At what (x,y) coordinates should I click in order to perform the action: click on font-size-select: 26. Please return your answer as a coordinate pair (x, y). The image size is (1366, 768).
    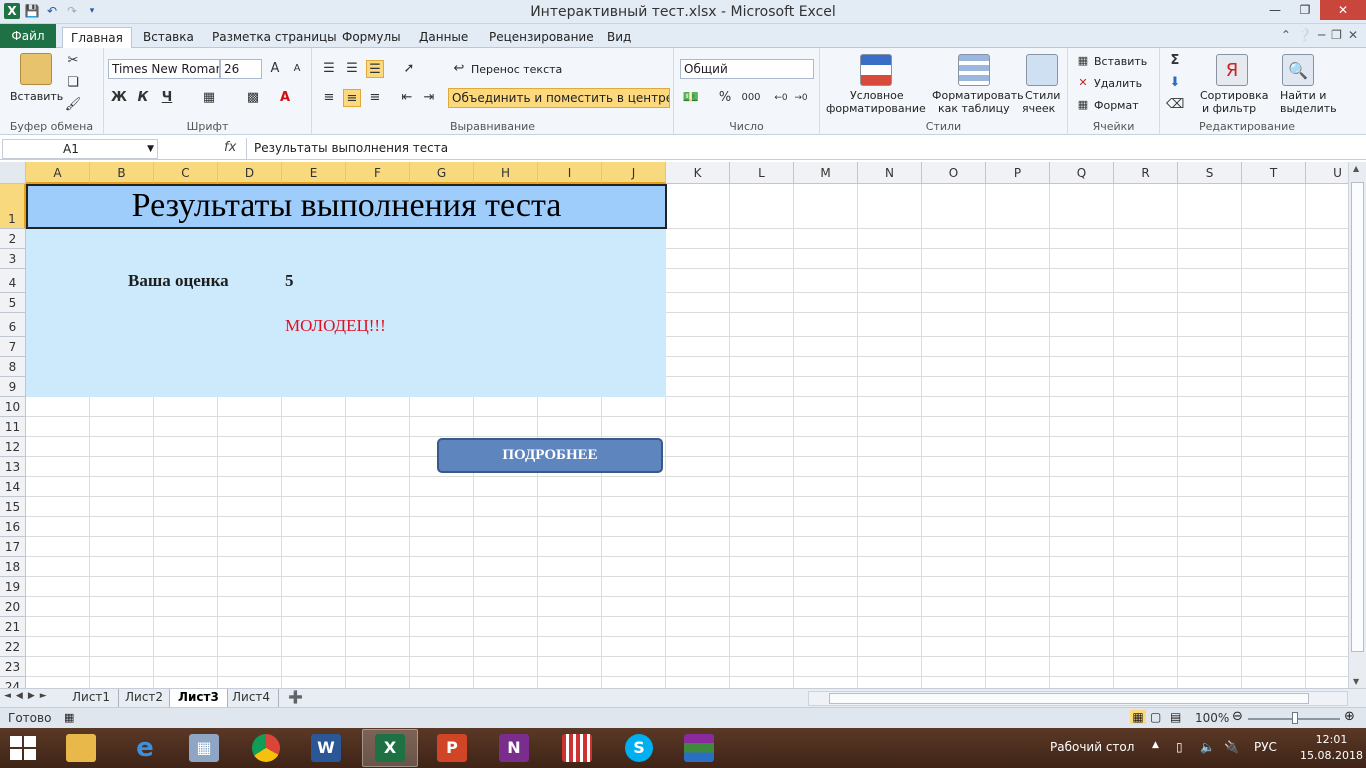
    Looking at the image, I should click on (241, 69).